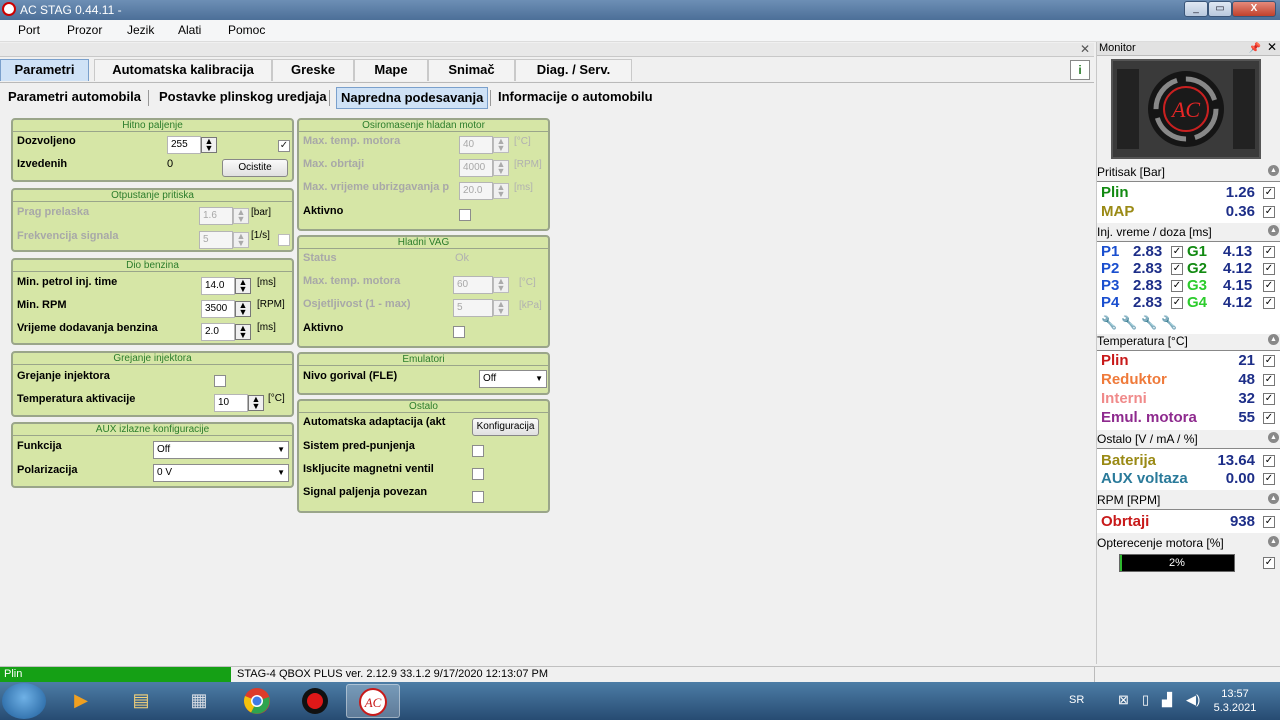 The width and height of the screenshot is (1280, 720). I want to click on status-label: Status, so click(320, 258).